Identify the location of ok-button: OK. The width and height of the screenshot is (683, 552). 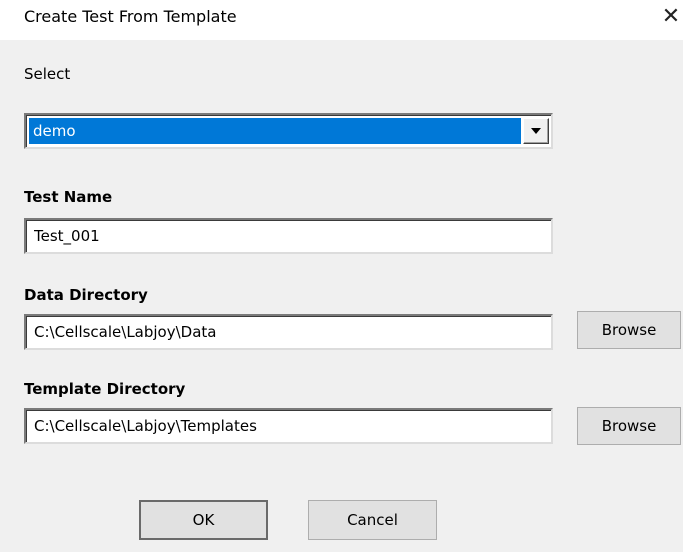
(203, 520).